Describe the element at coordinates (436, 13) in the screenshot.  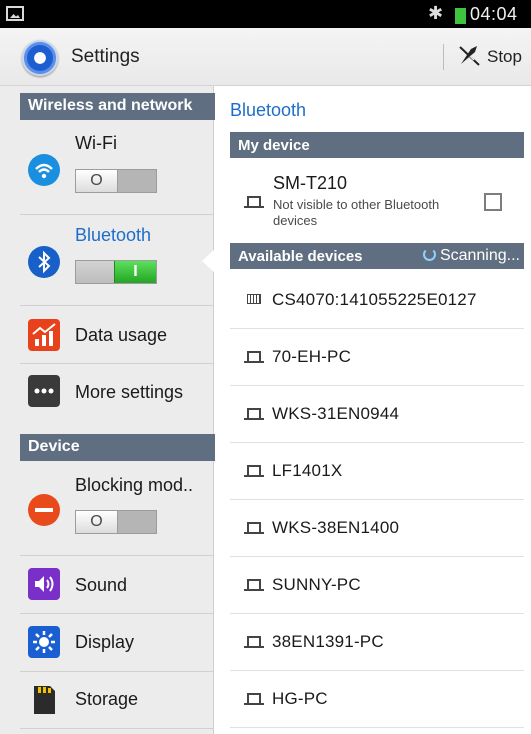
I see `bluetooth-status-icon: ✱` at that location.